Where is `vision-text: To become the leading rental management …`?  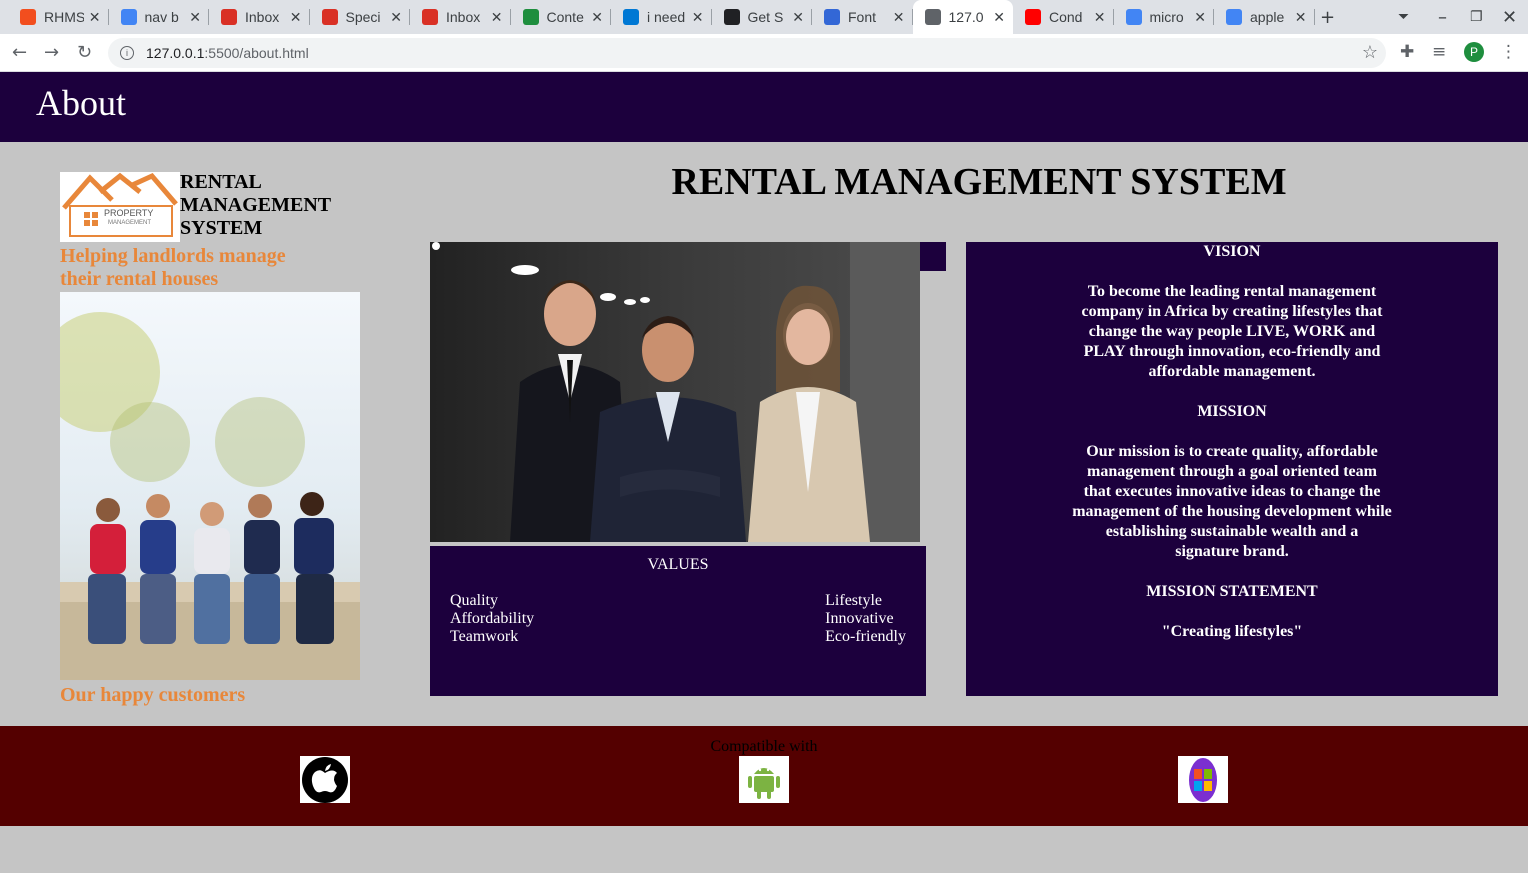
vision-text: To become the leading rental management … is located at coordinates (1232, 331).